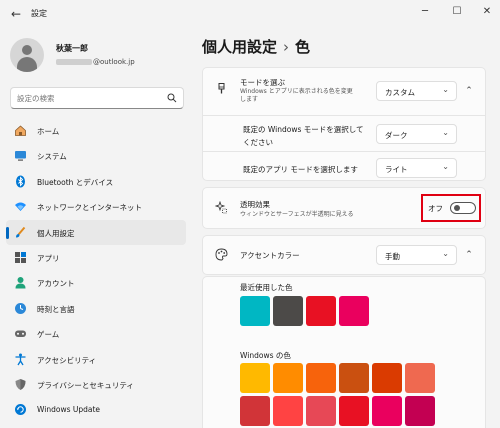  I want to click on sidebar-item-label: Windows Update, so click(69, 410).